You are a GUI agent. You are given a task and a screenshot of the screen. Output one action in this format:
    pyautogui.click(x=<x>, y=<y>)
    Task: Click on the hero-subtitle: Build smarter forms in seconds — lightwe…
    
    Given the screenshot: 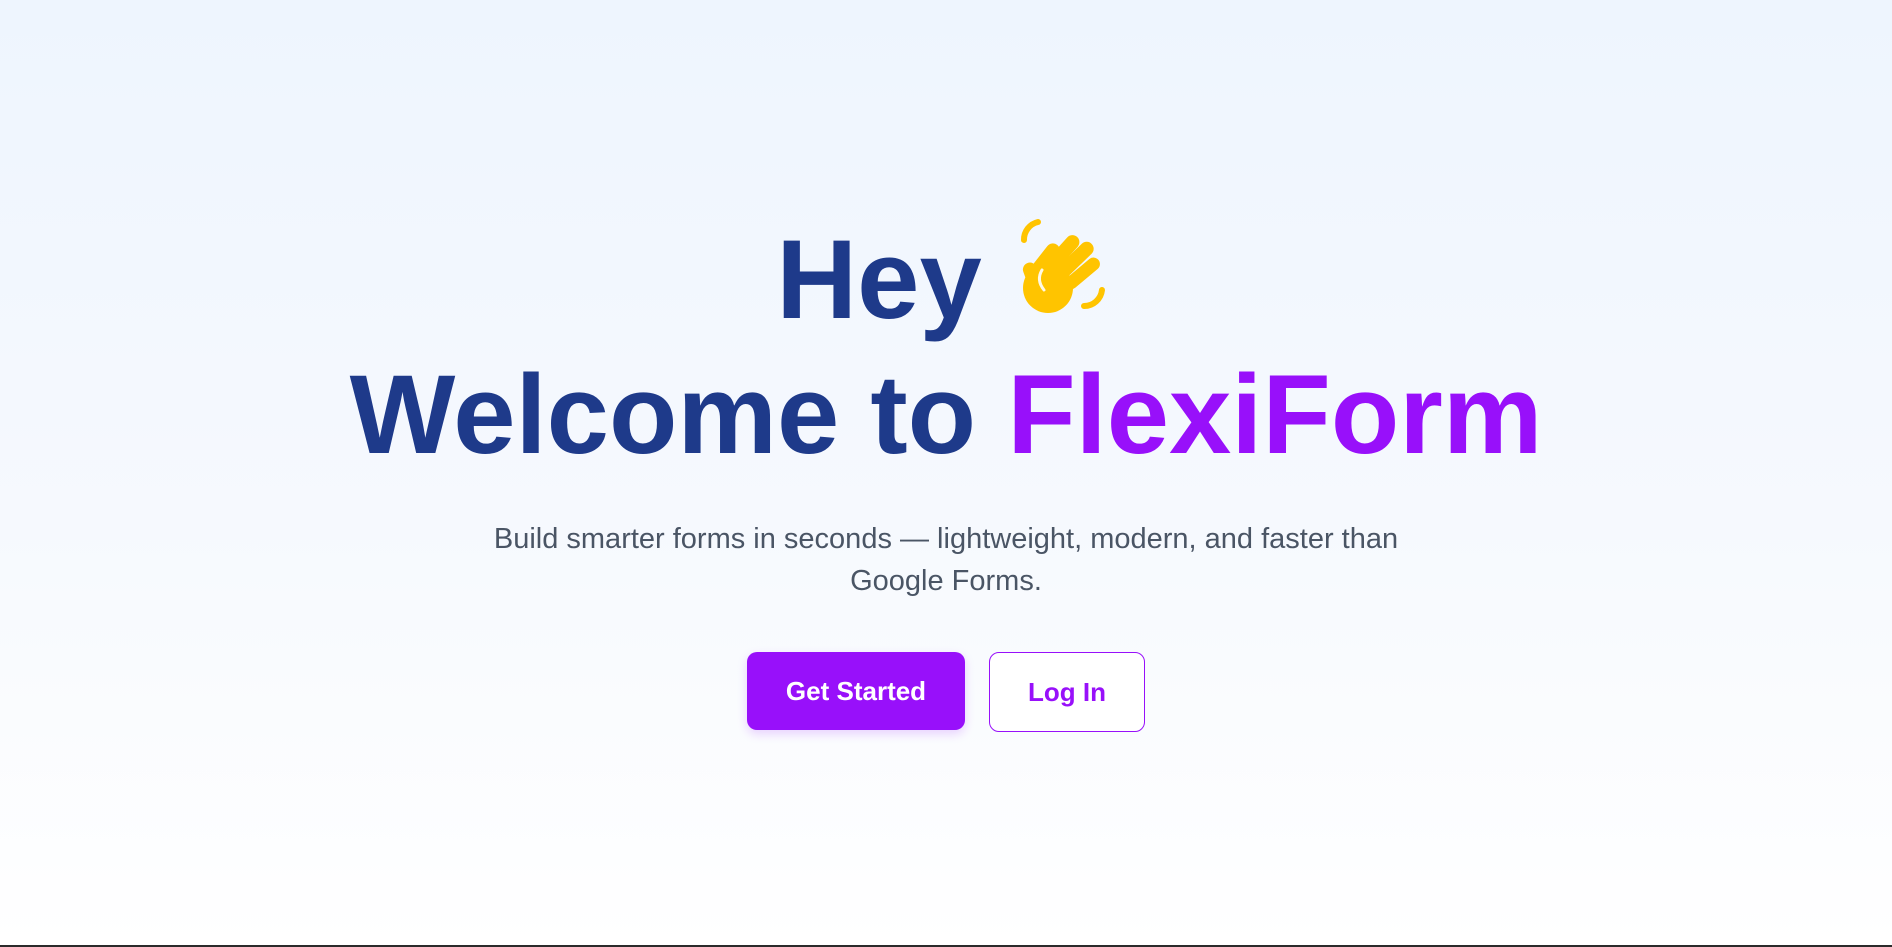 What is the action you would take?
    pyautogui.click(x=946, y=560)
    